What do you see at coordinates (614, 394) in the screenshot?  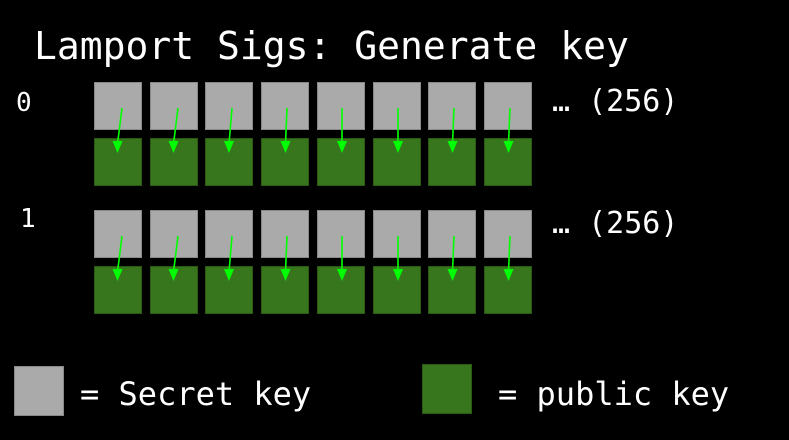 I see `legend-public-label: = public key` at bounding box center [614, 394].